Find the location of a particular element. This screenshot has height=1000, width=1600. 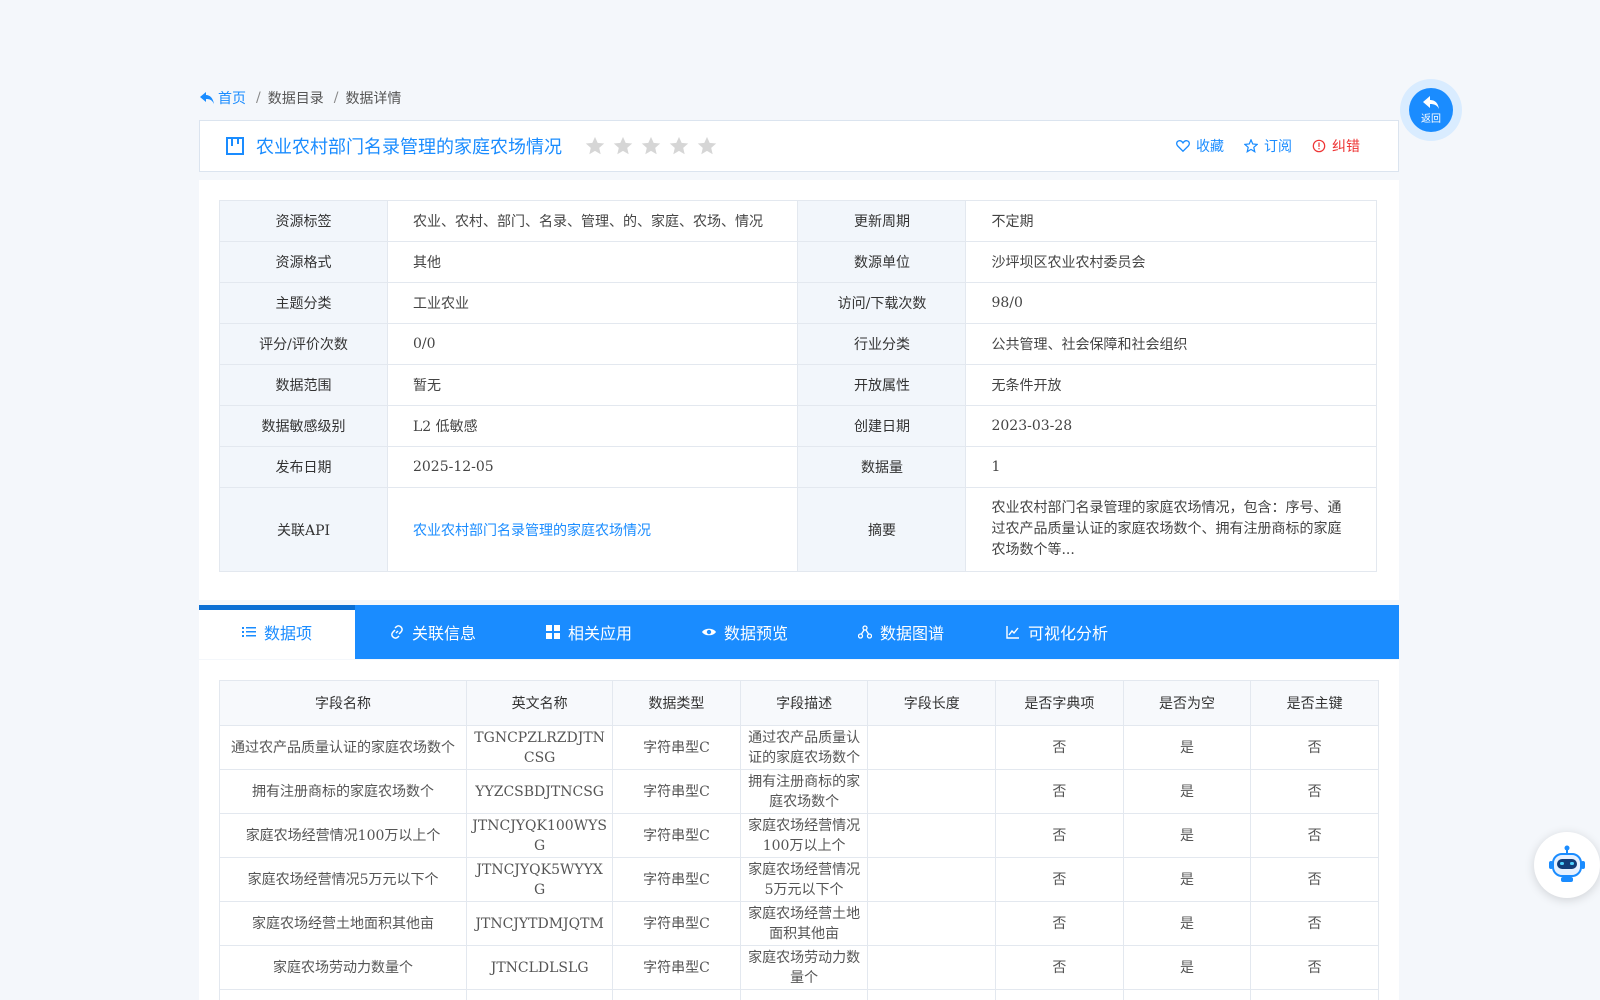

tab-label: 可视化分析 is located at coordinates (1067, 633).